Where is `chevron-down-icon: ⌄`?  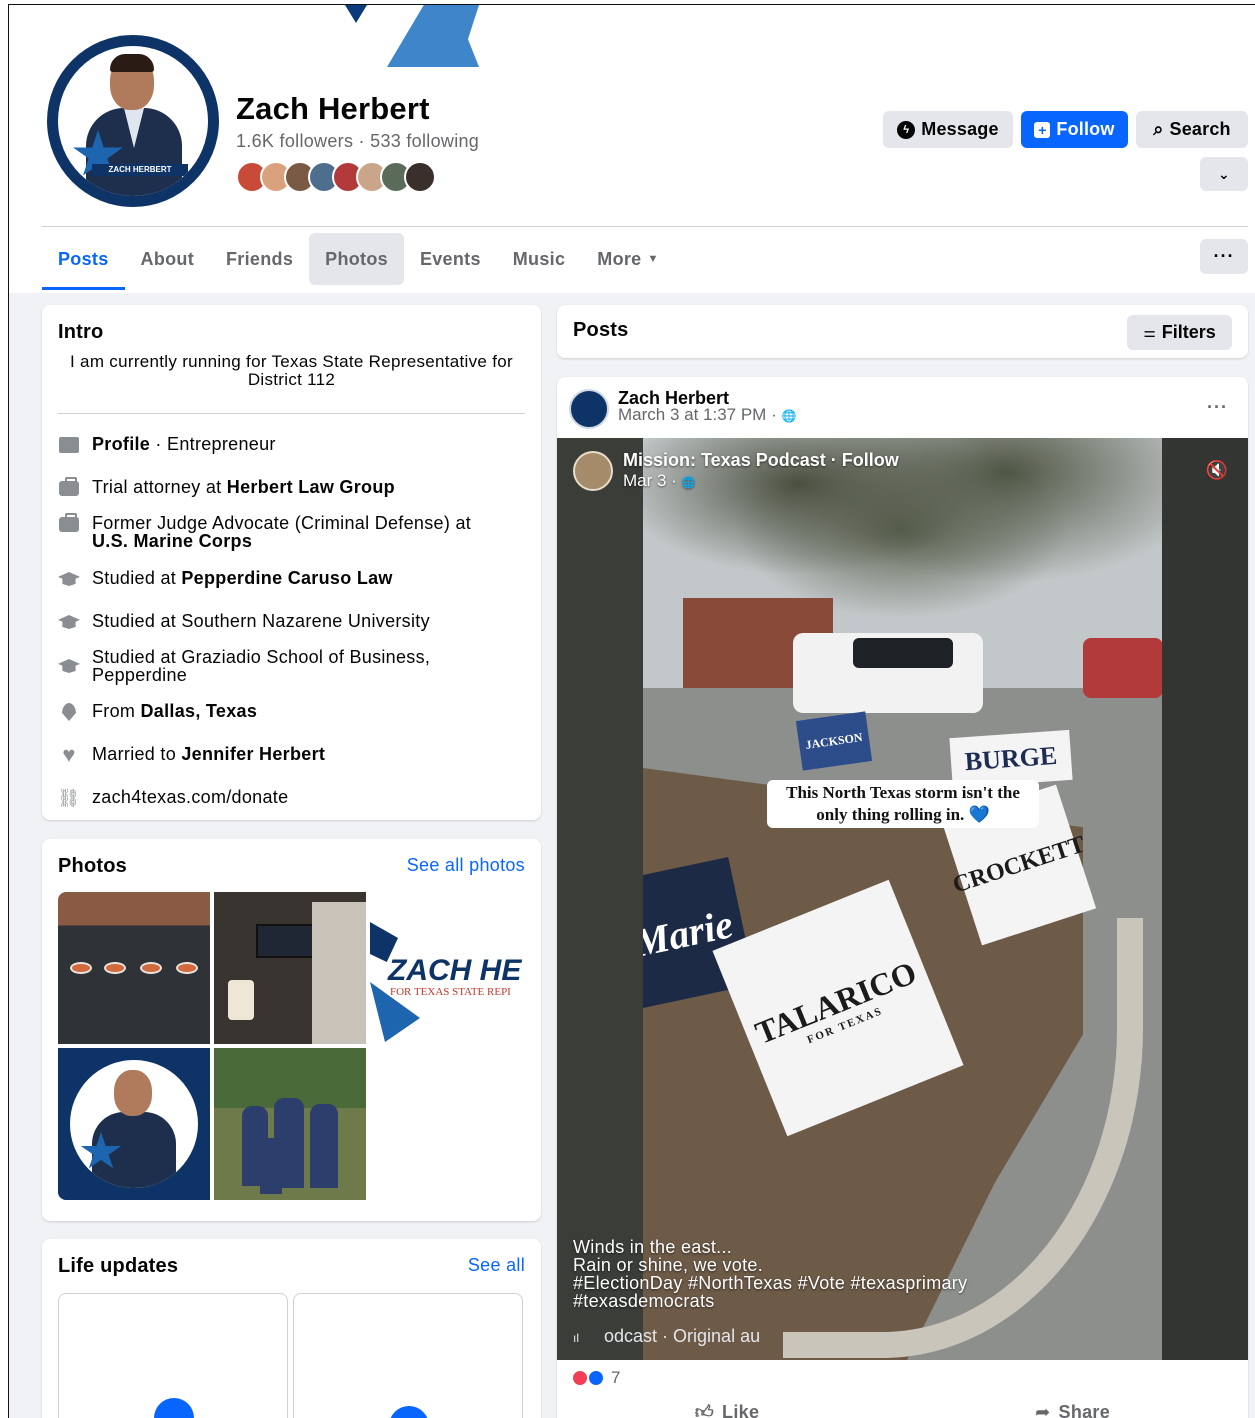 chevron-down-icon: ⌄ is located at coordinates (1224, 173).